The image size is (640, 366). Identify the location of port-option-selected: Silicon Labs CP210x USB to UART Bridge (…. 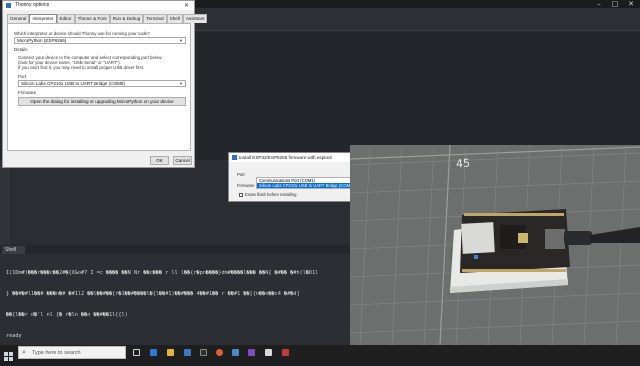
(305, 185).